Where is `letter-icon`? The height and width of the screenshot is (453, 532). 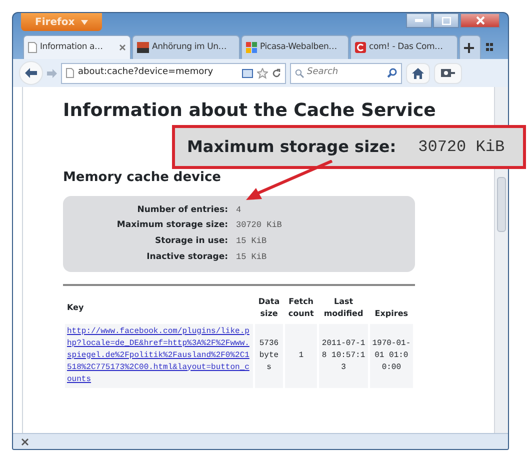
letter-icon is located at coordinates (360, 47).